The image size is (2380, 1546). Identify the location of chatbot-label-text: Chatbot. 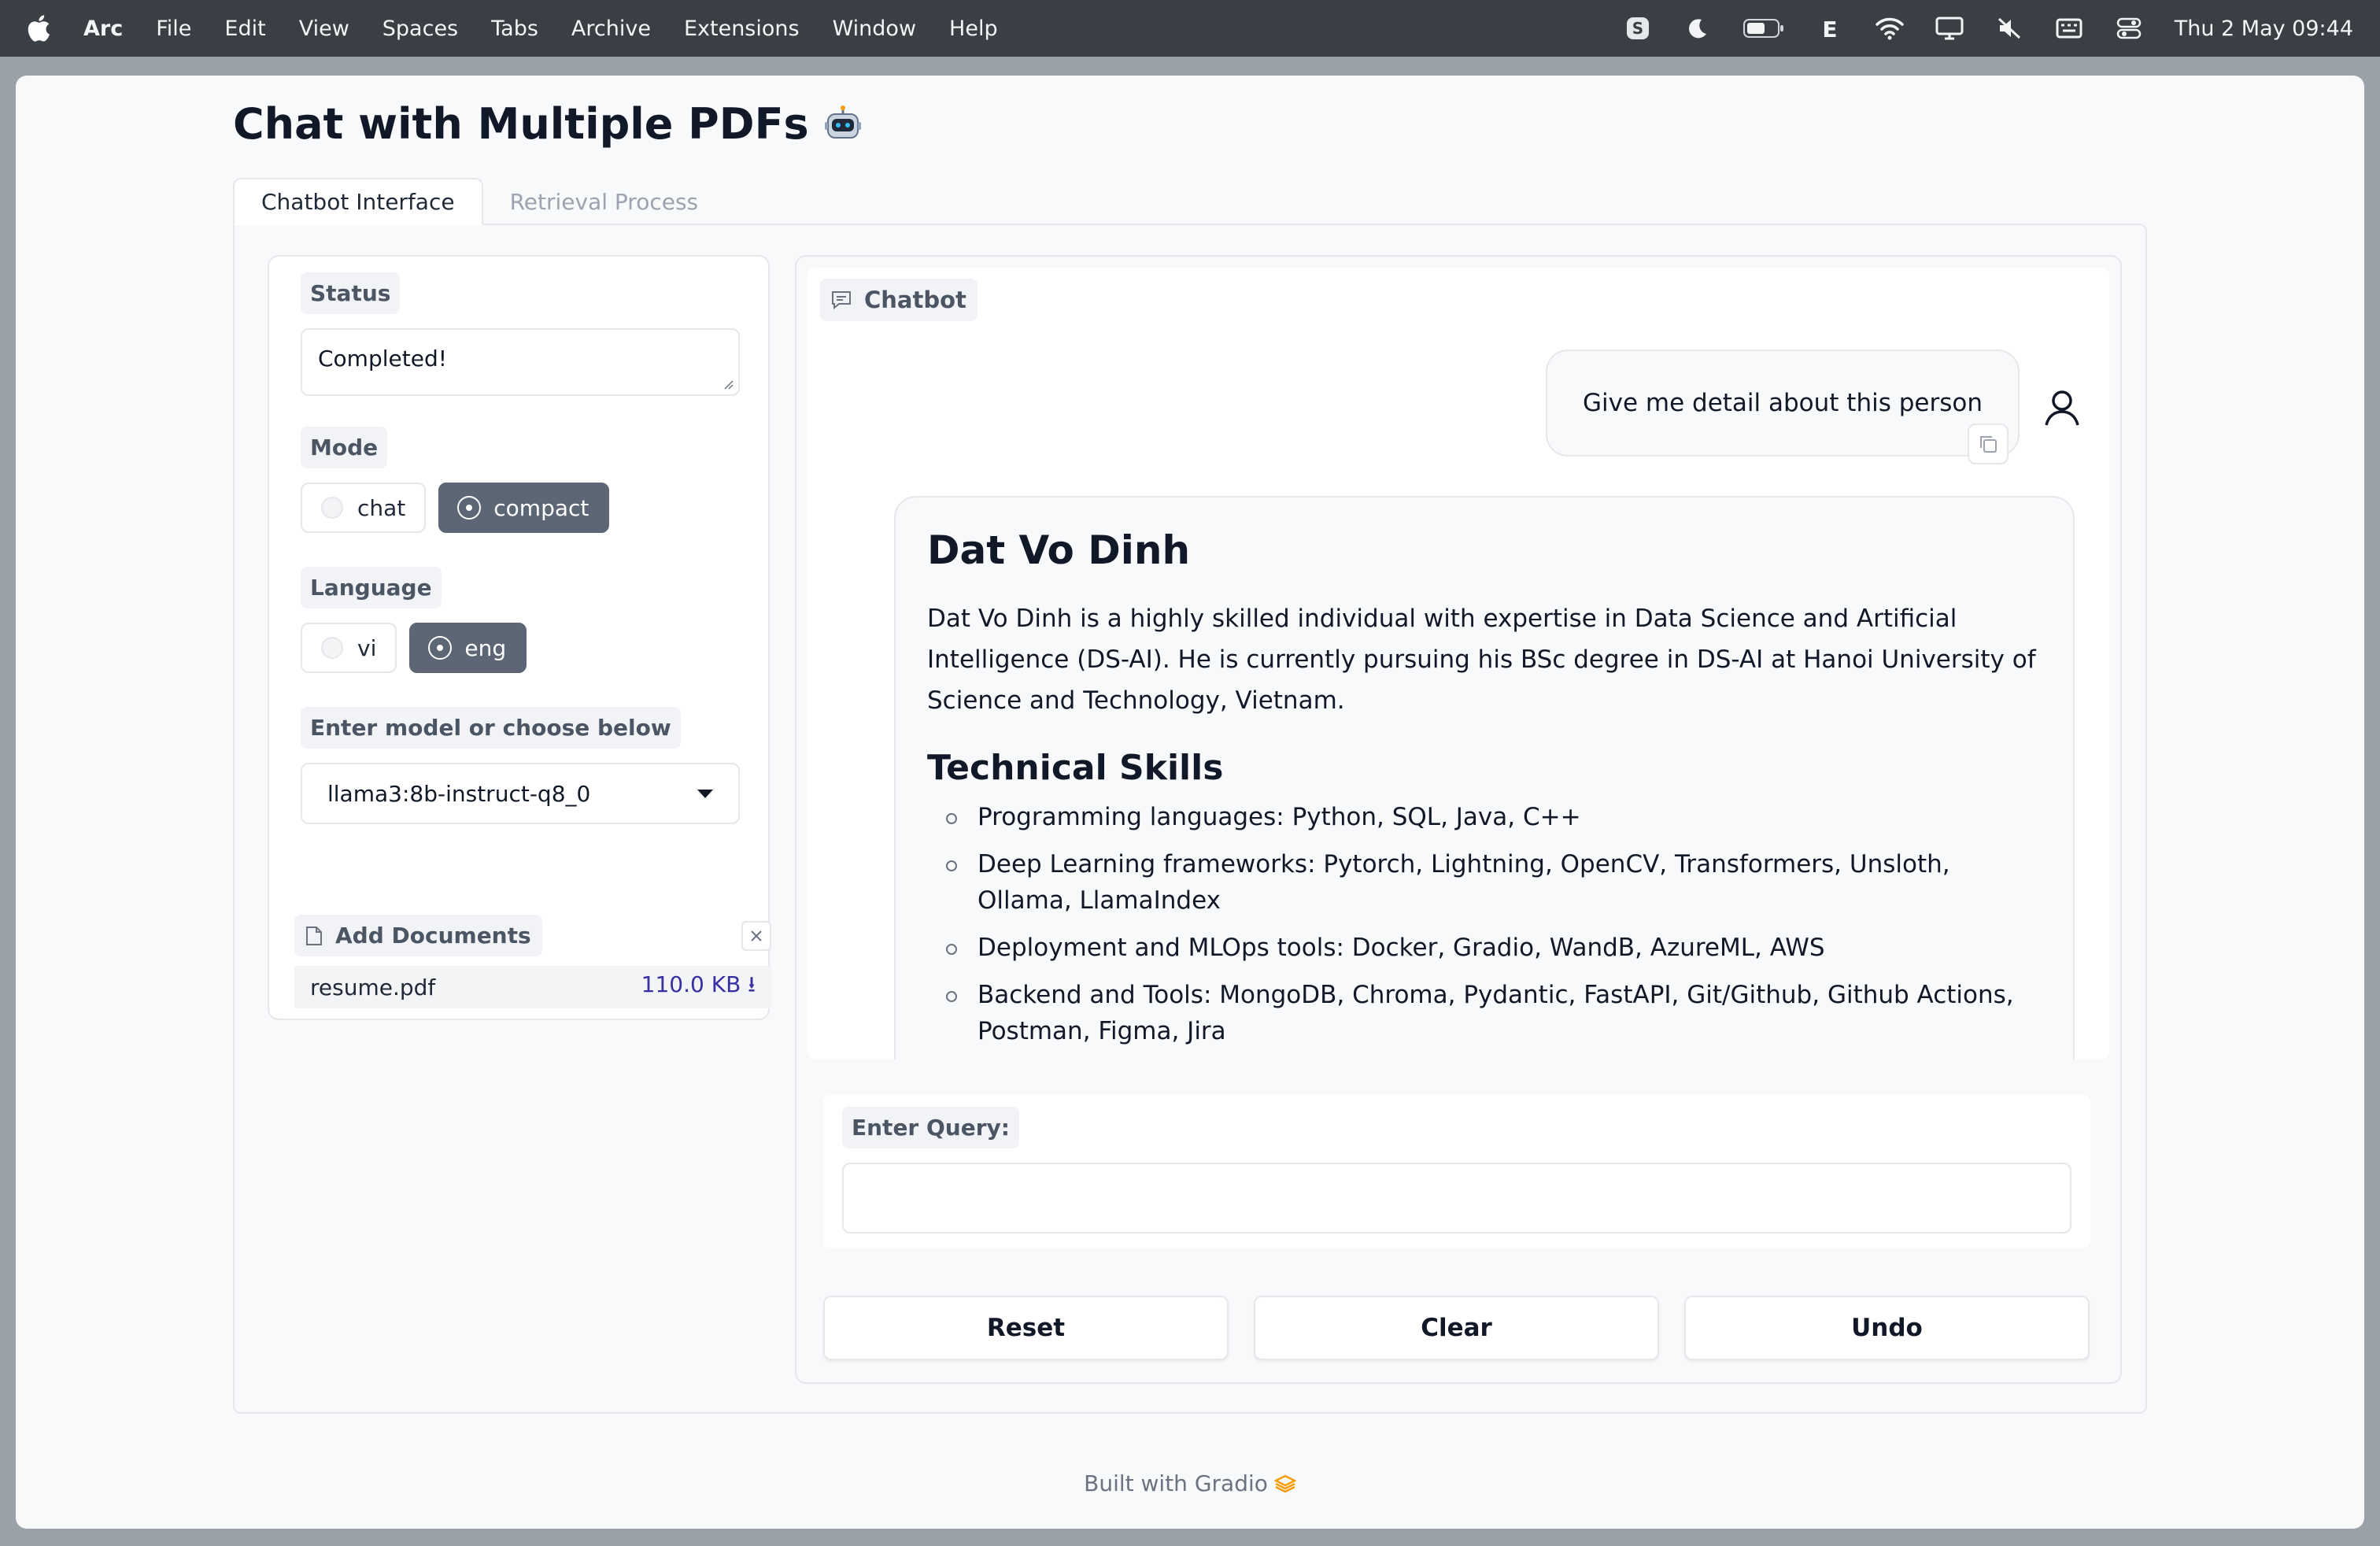
(915, 300).